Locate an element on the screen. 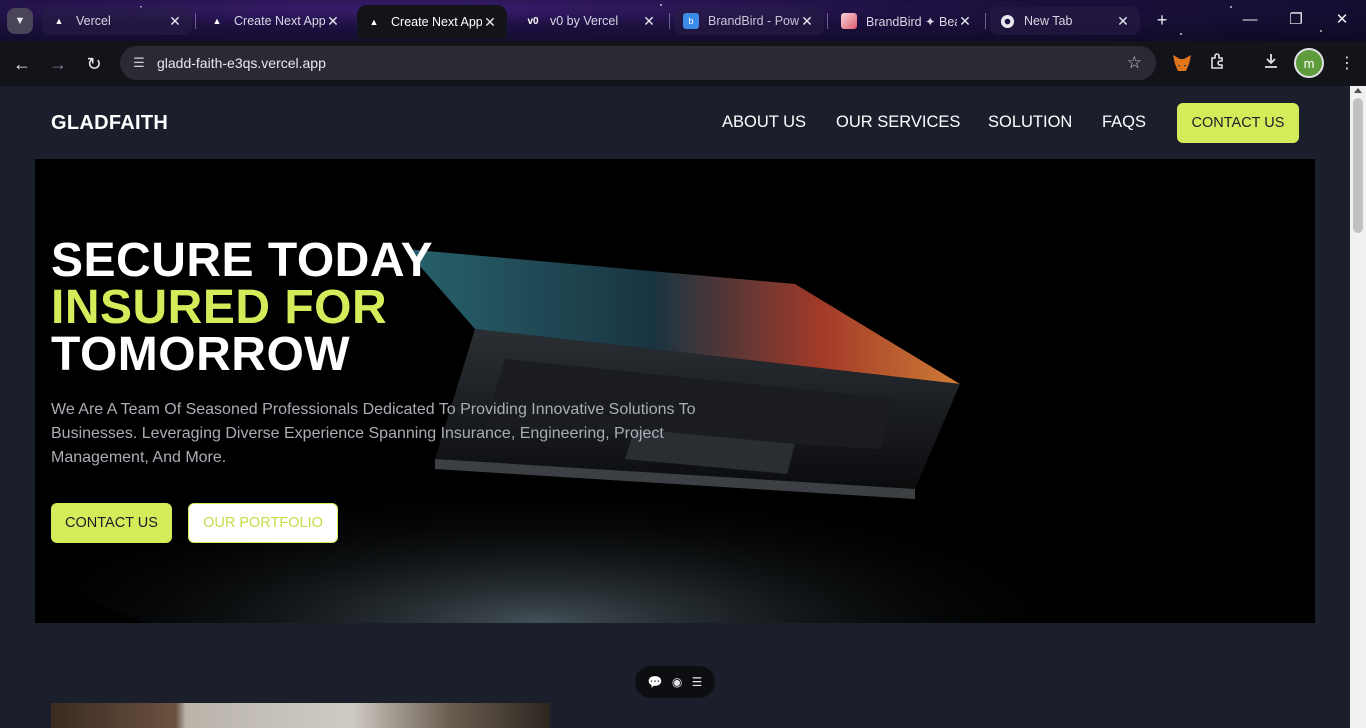 This screenshot has height=728, width=1366. reload-button: ↻ is located at coordinates (94, 64).